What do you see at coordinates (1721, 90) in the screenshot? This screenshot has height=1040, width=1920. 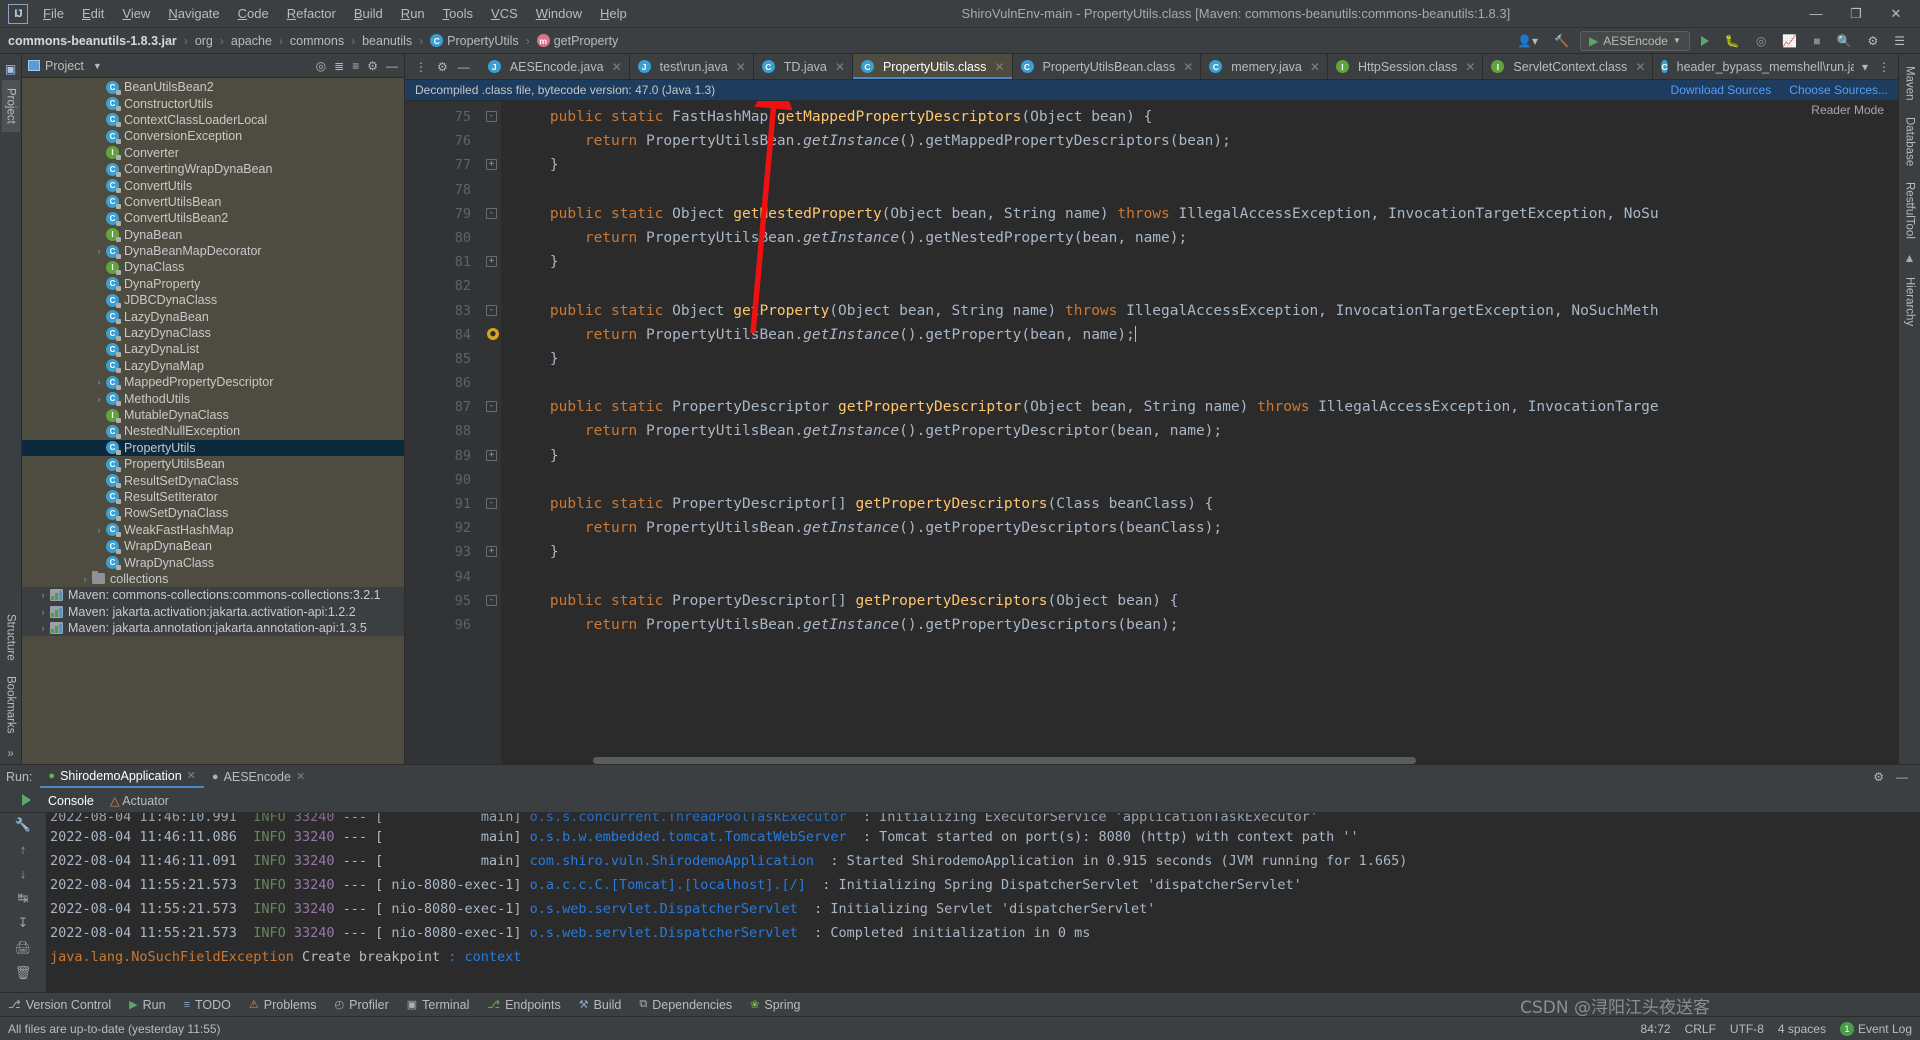 I see `download-sources-link: Download Sources` at bounding box center [1721, 90].